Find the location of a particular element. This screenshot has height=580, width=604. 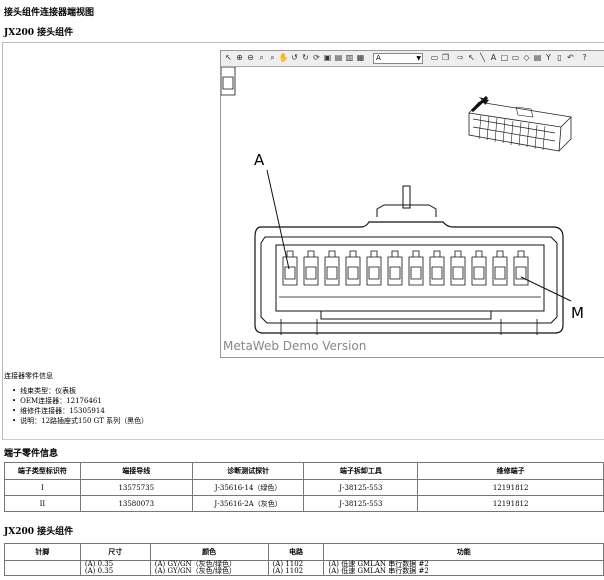

list-item: 线束类型：仪表板 is located at coordinates (80, 391).